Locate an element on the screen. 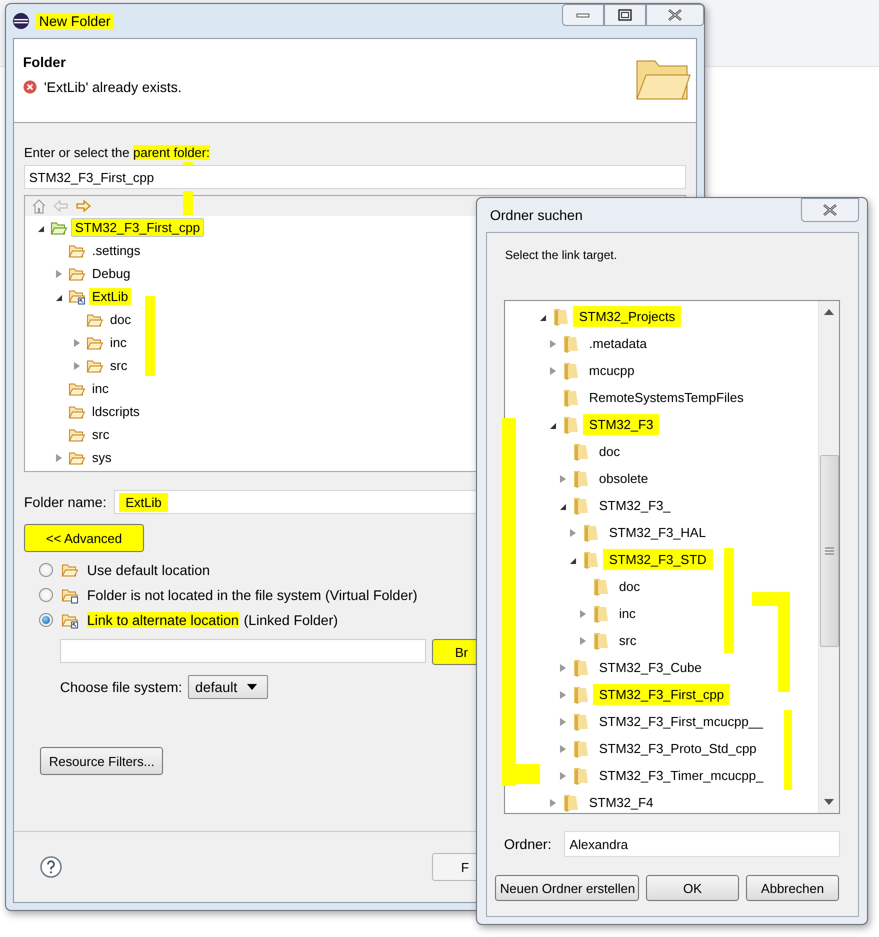  radio-label: Link to alternate location (Linked Folder) is located at coordinates (212, 620).